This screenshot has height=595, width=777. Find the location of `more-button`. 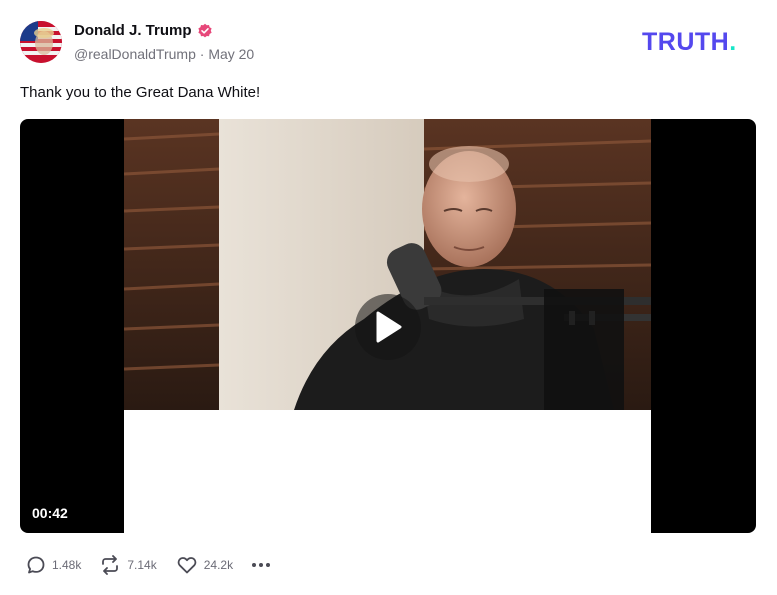

more-button is located at coordinates (261, 565).